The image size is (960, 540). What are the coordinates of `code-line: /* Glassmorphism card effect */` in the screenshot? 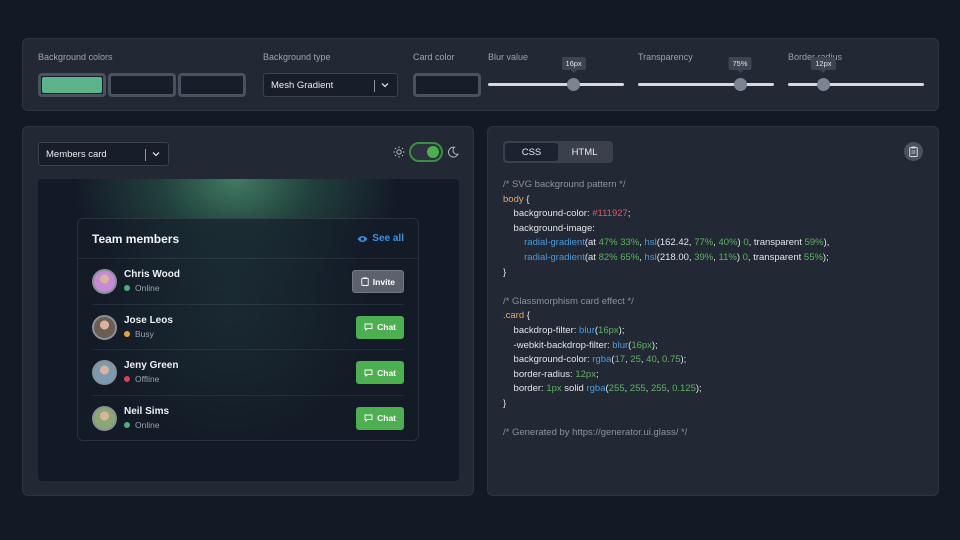 It's located at (666, 302).